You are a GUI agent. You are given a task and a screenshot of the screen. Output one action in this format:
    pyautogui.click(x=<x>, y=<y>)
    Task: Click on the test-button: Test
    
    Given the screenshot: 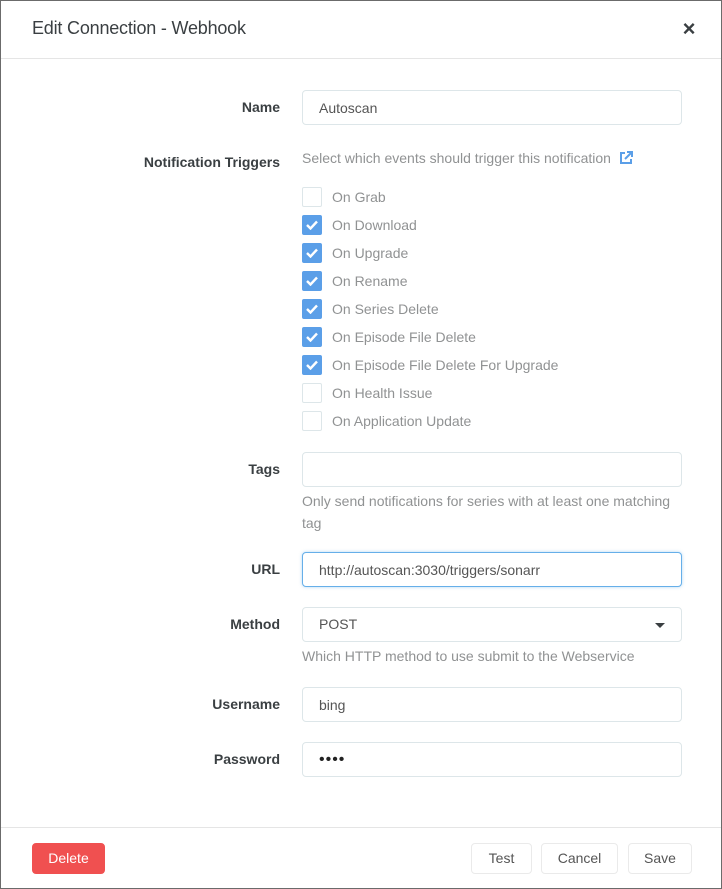 What is the action you would take?
    pyautogui.click(x=501, y=858)
    